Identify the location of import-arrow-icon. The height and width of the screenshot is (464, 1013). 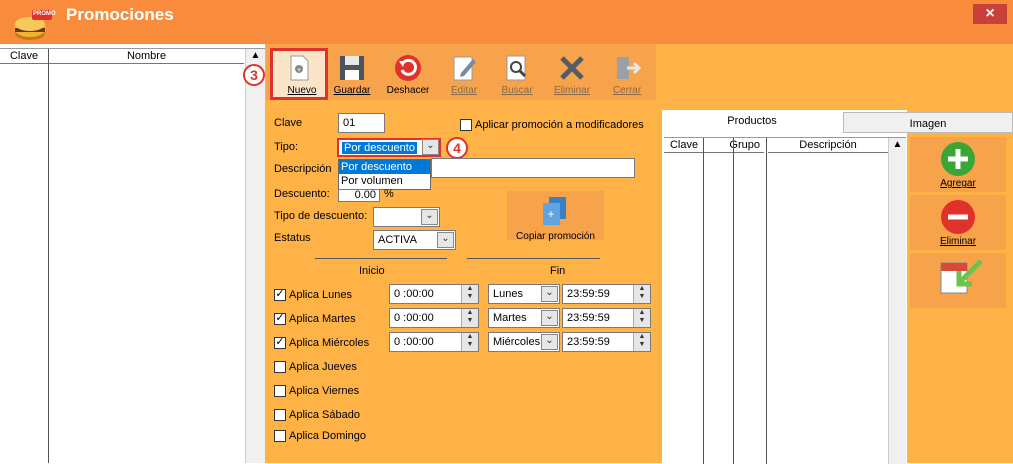
(961, 276).